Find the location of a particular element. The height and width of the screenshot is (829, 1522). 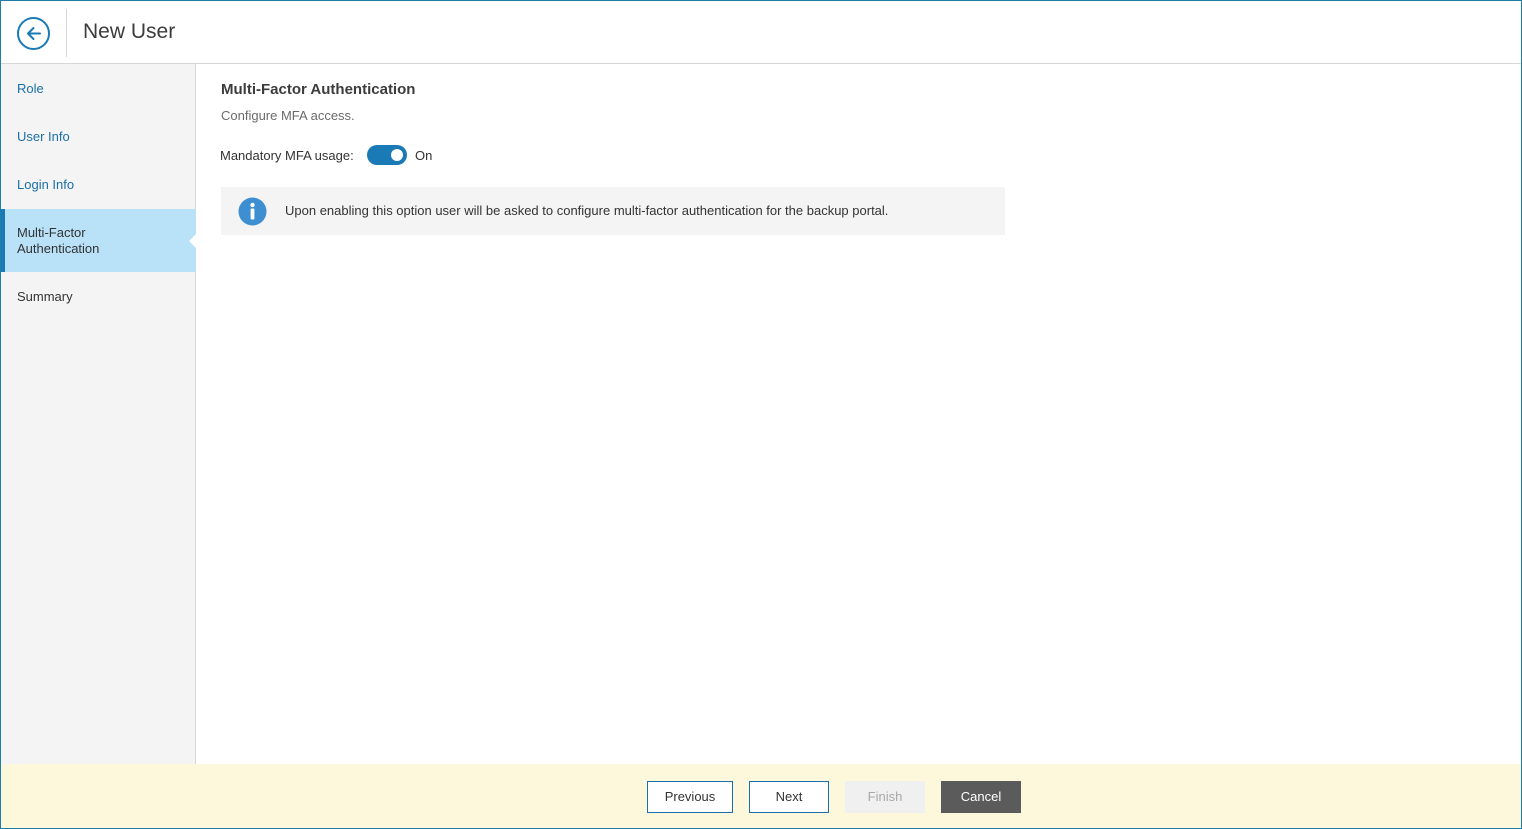

step-login-info: Login Info is located at coordinates (98, 184).